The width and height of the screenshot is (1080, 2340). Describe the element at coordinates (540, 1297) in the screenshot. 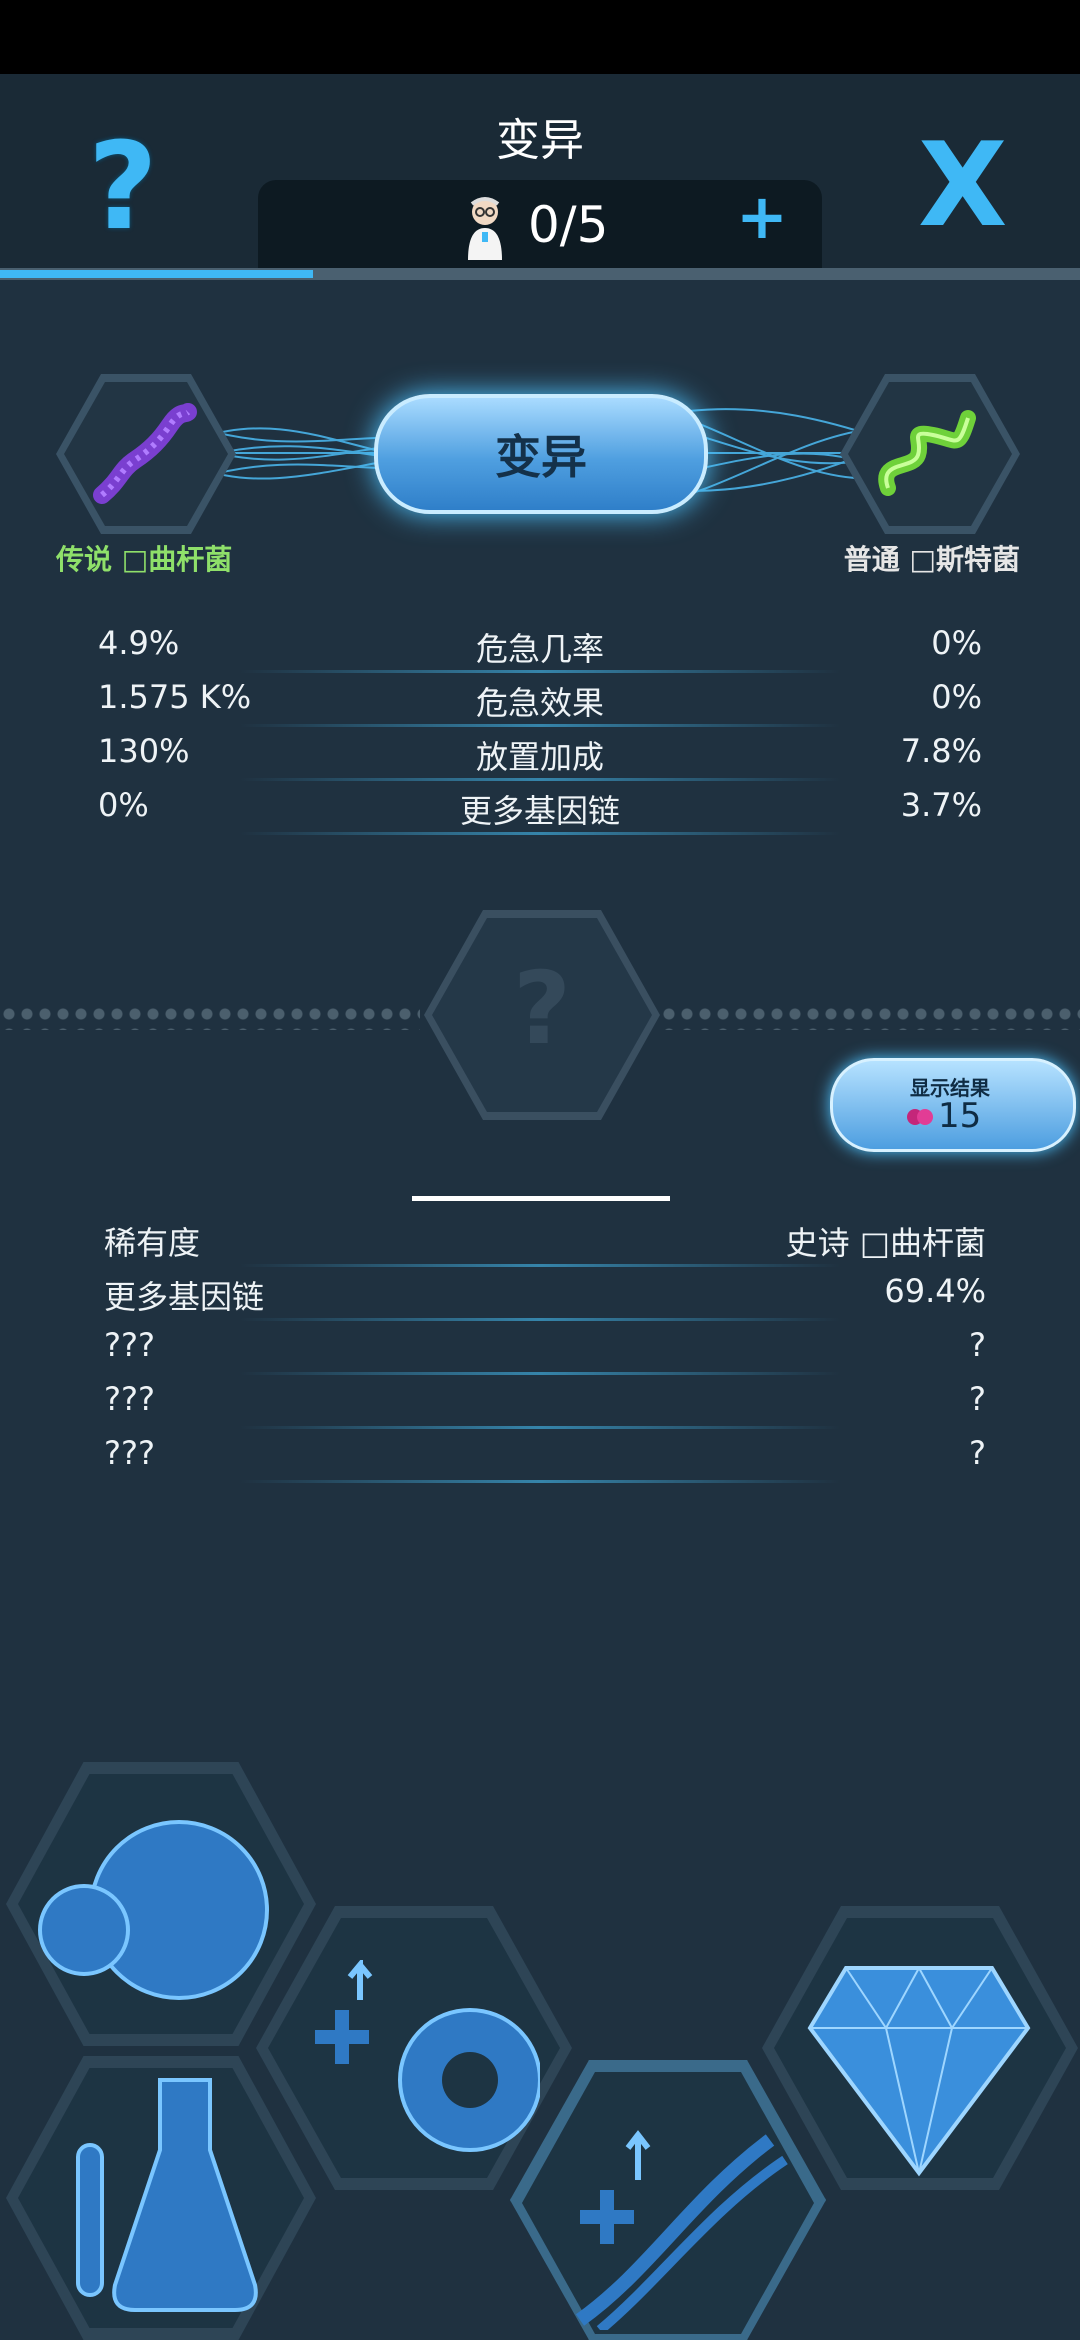

I see `result-row: 更多基因链 69.4%` at that location.